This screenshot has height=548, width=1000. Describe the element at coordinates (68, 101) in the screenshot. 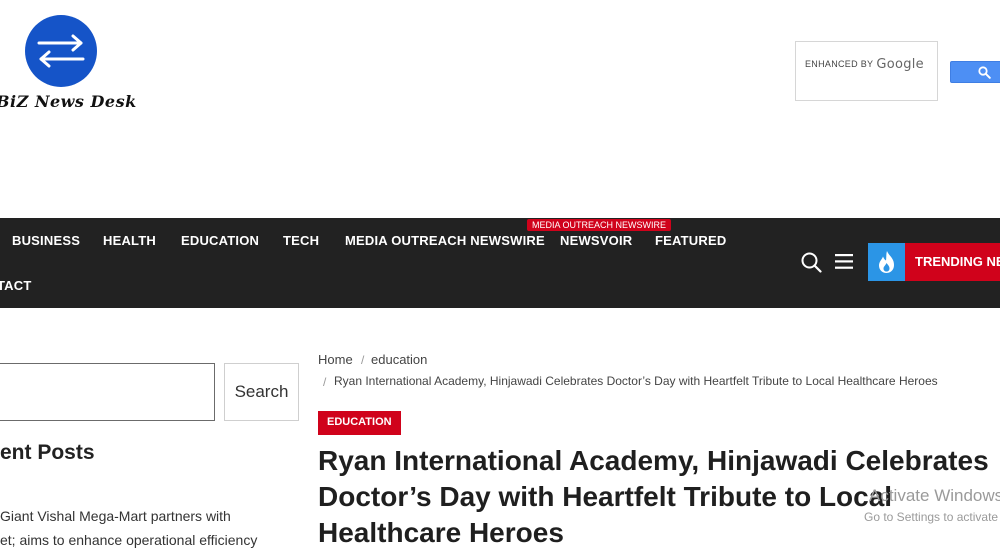

I see `site-logo-text: BiZ News Desk` at that location.